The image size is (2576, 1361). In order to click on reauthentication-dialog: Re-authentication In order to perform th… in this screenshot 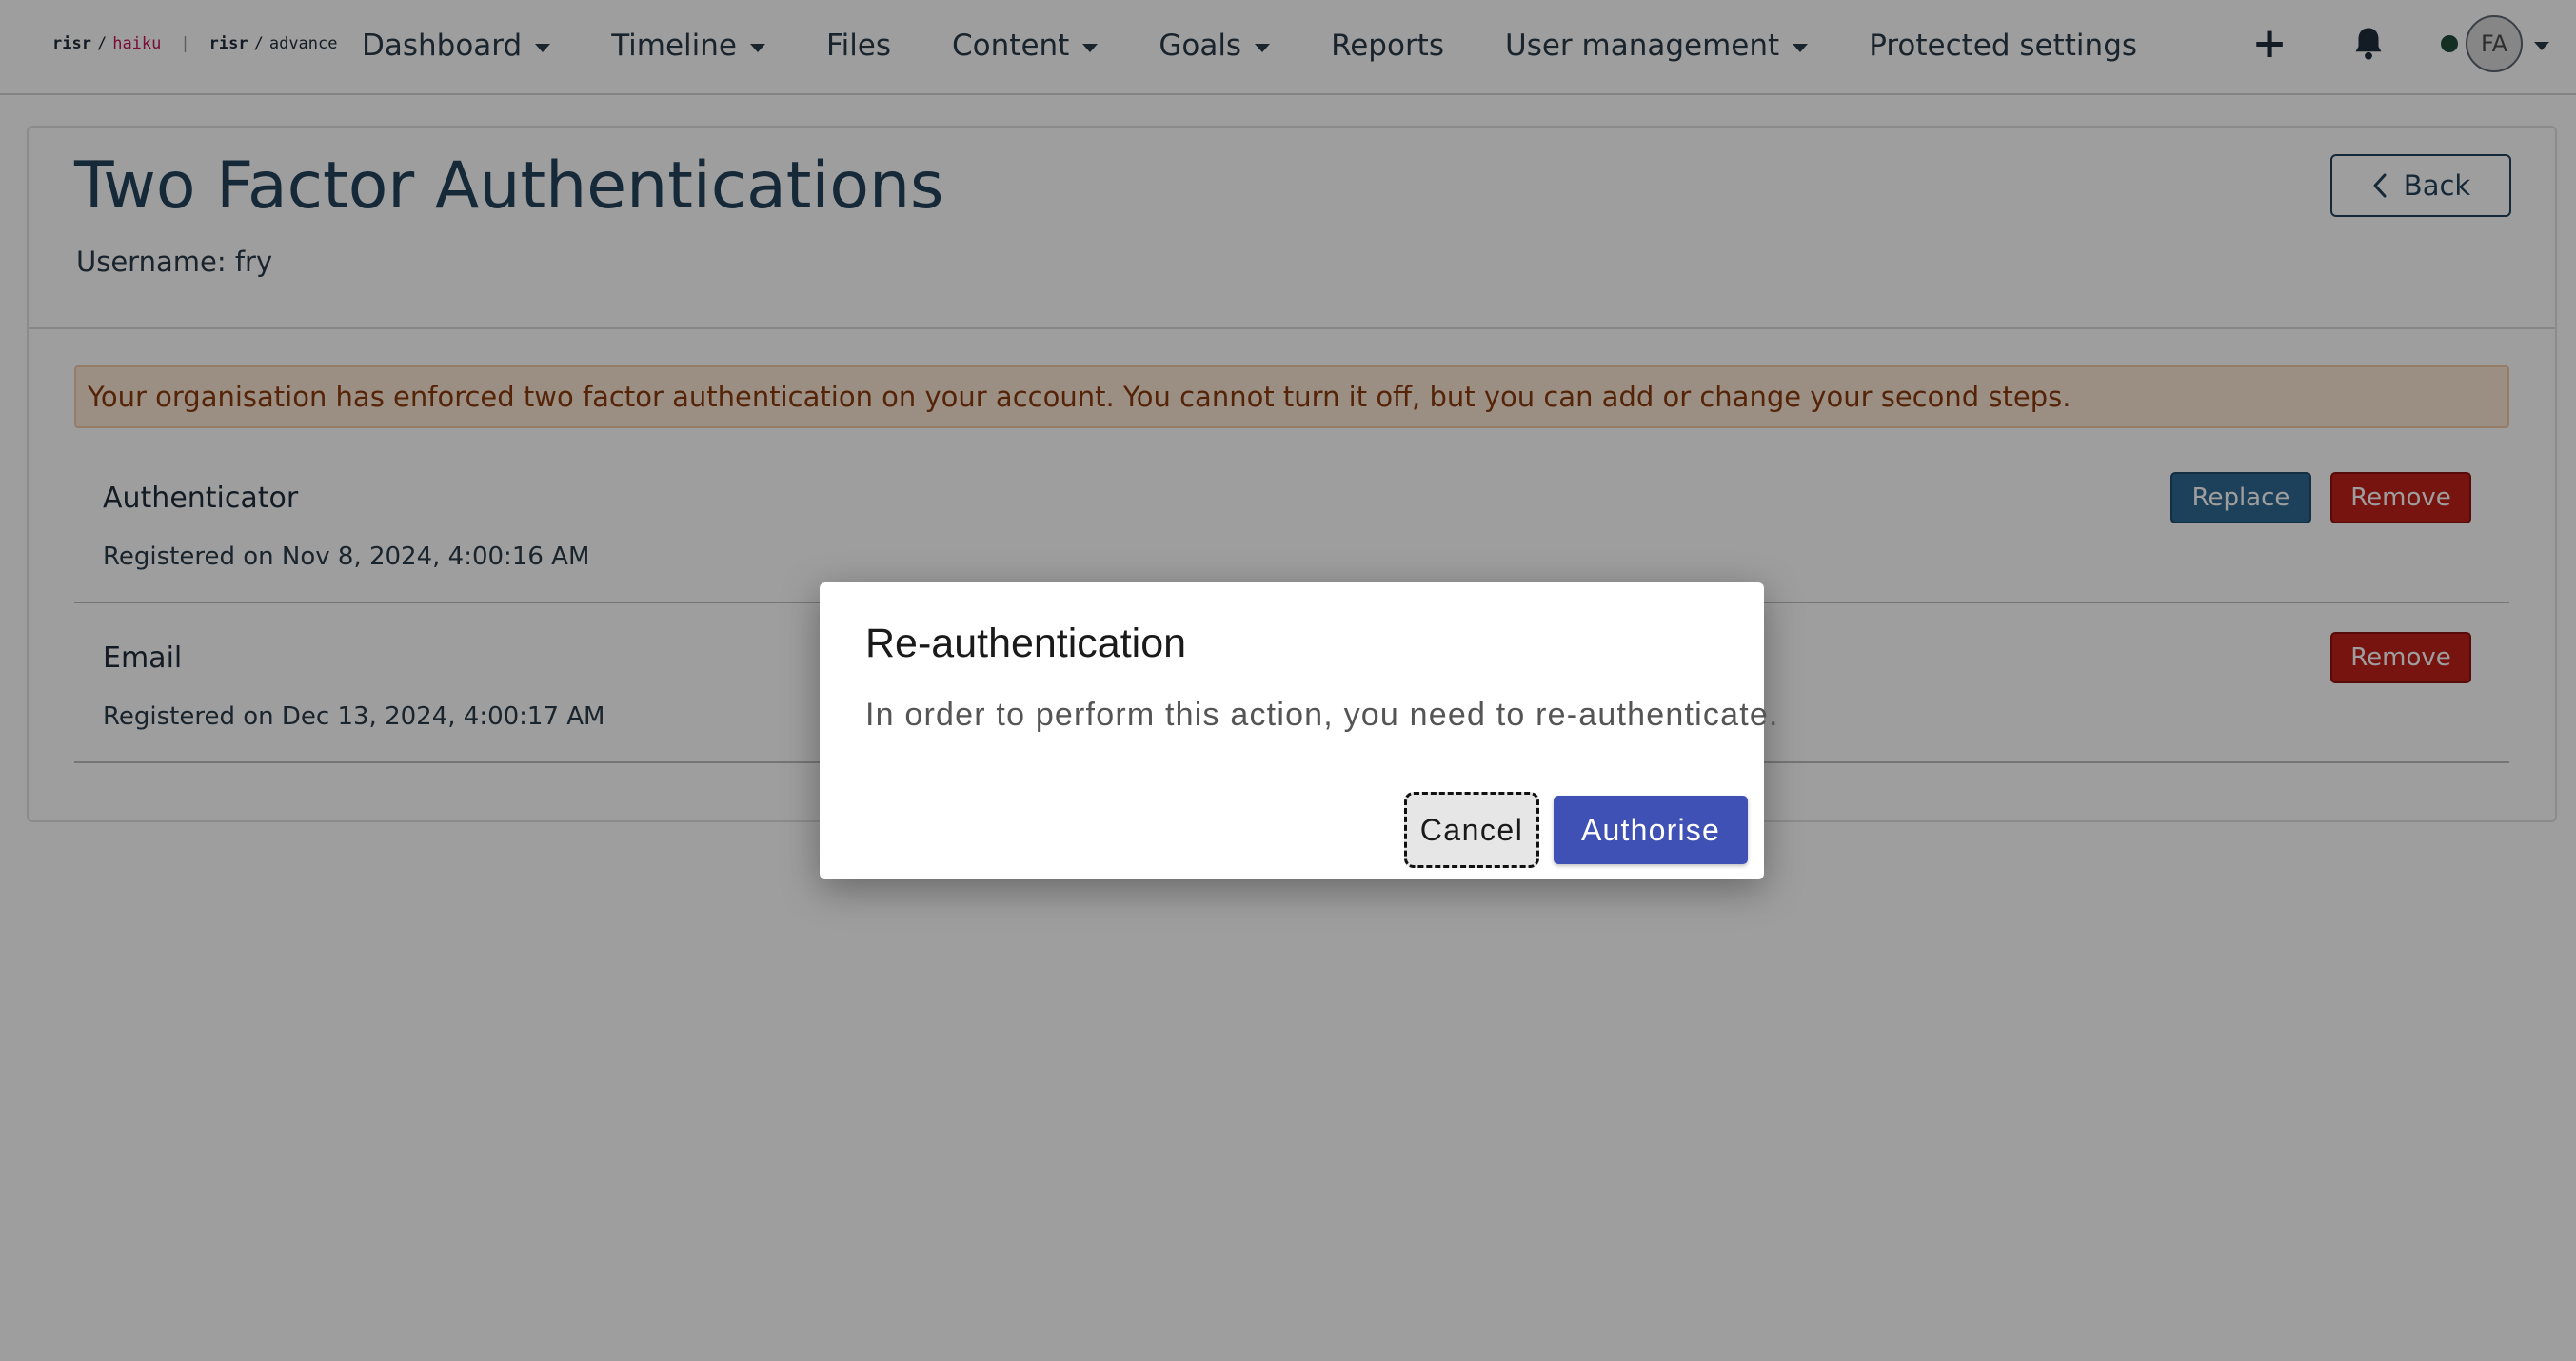, I will do `click(1298, 730)`.